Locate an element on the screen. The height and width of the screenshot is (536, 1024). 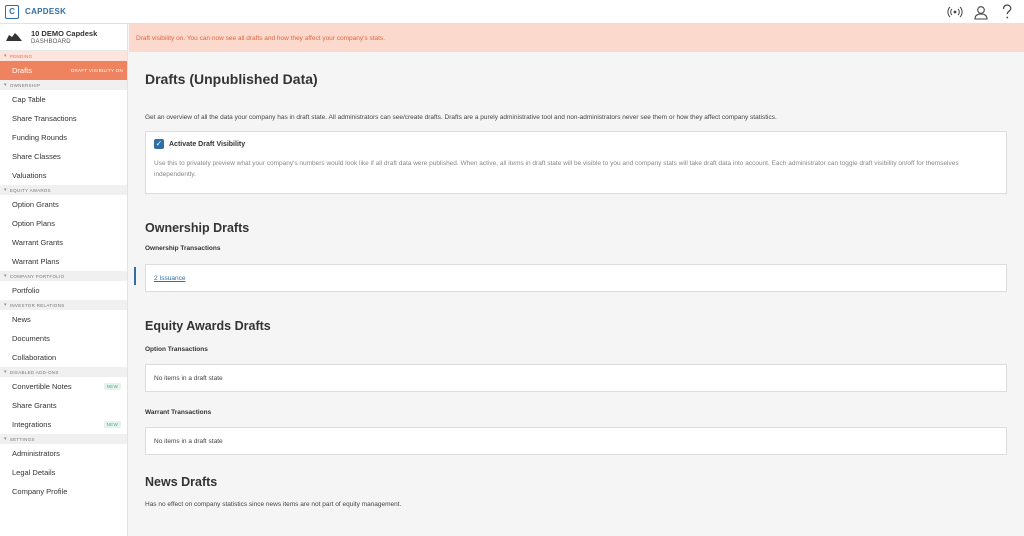
sidebar-section-settings: ▾ SETTINGS is located at coordinates (63, 439).